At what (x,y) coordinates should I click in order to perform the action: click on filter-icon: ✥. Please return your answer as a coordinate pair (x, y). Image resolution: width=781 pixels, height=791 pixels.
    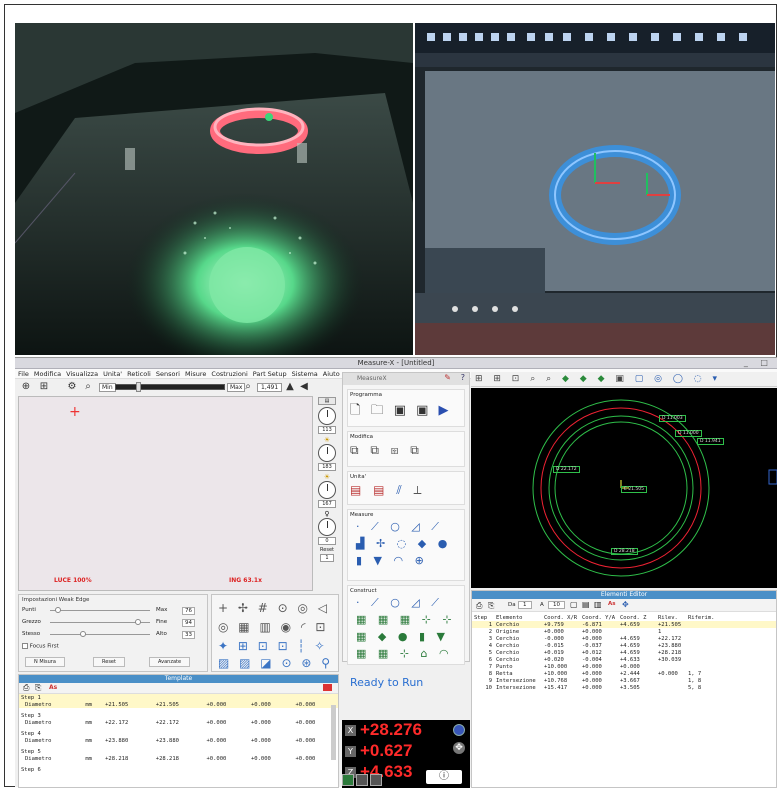
    Looking at the image, I should click on (625, 604).